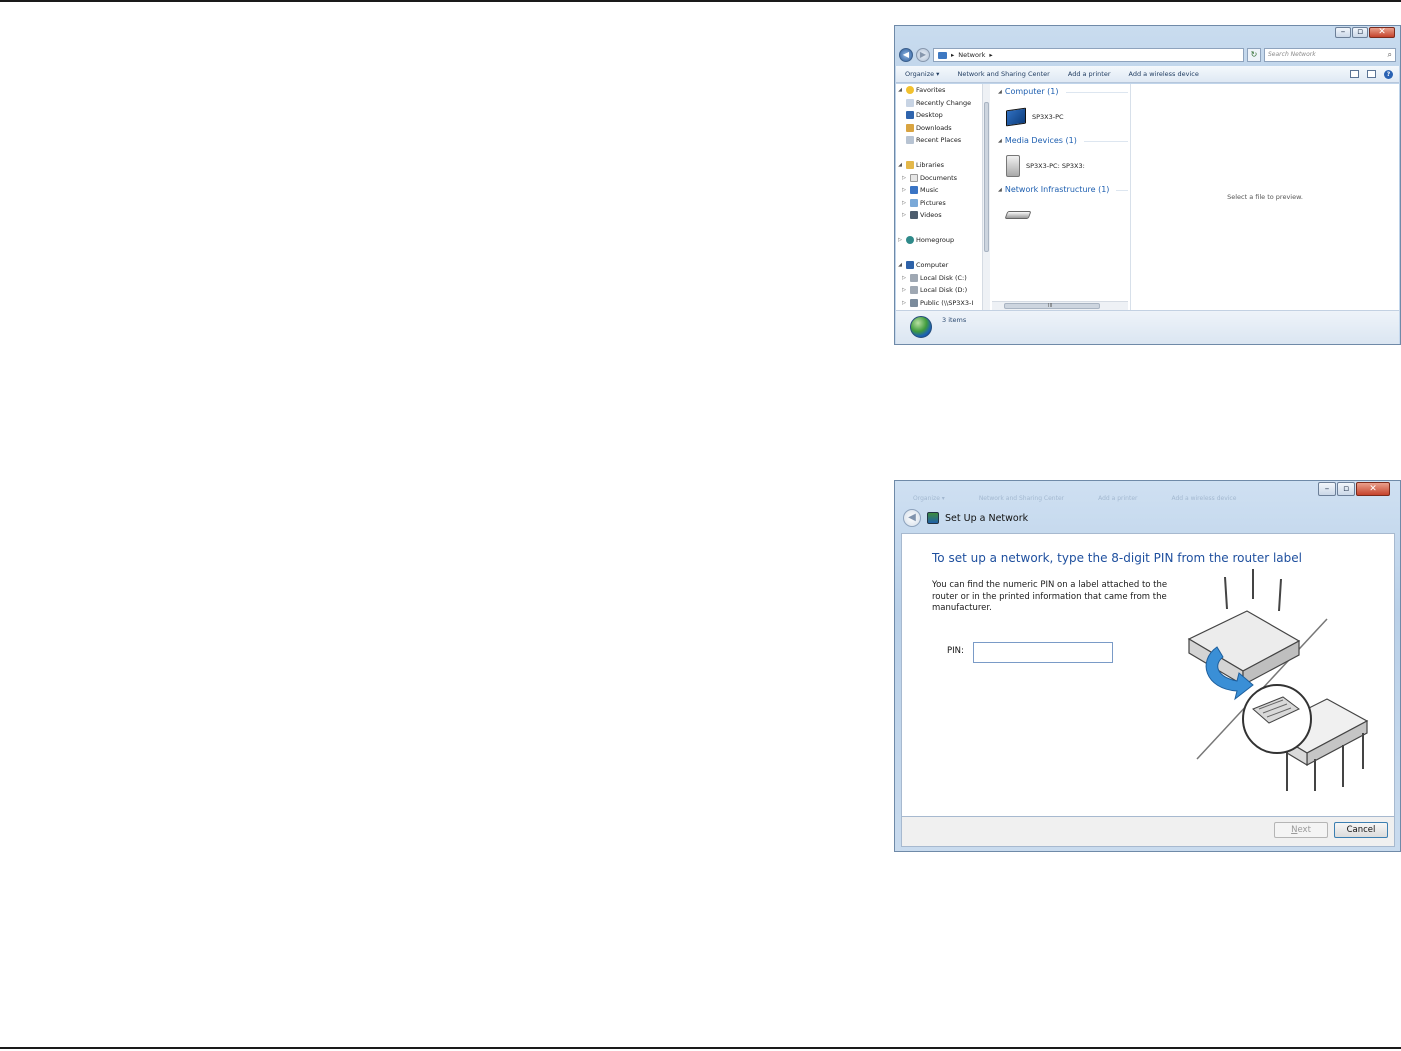  I want to click on window-caption-buttons: – ▫ ✕, so click(1365, 32).